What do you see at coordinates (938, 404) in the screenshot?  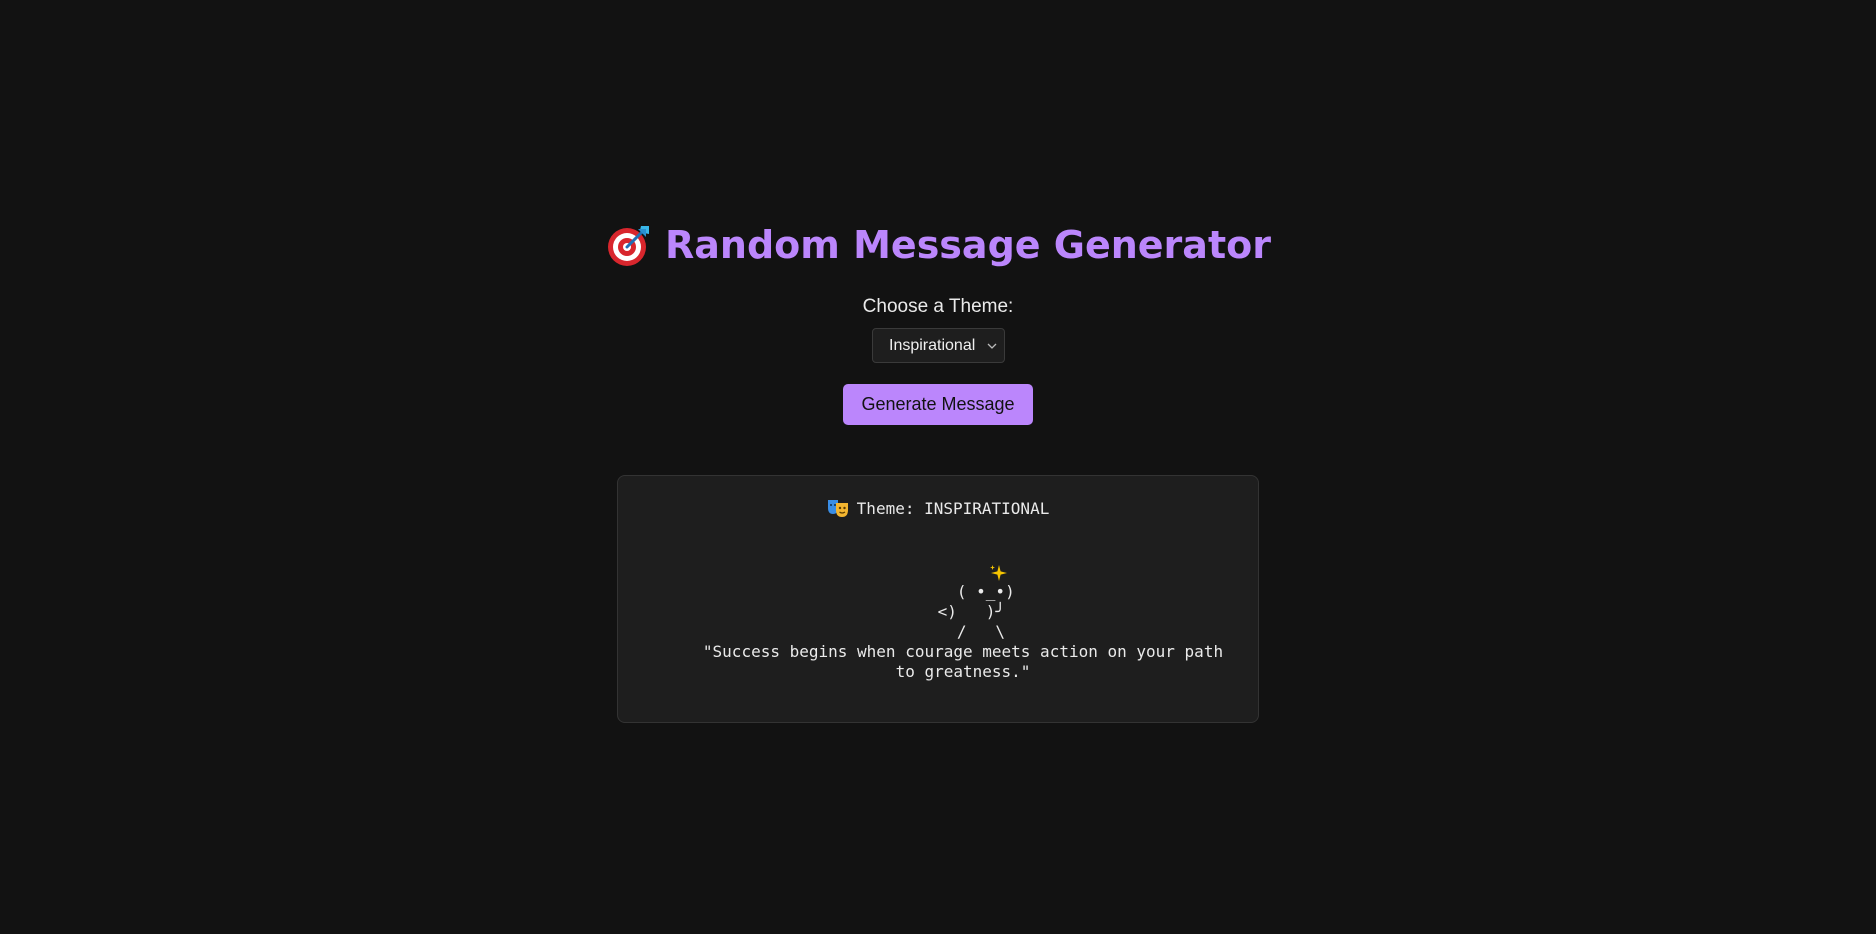 I see `generate-message-button: Generate Message` at bounding box center [938, 404].